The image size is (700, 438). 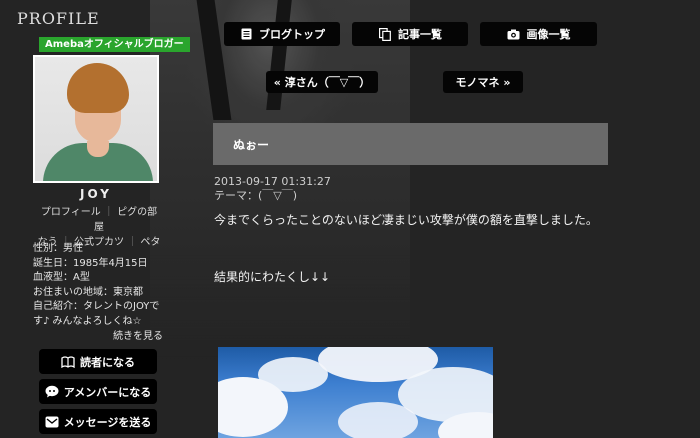 I want to click on amember-label: アメンバーになる, so click(x=107, y=392).